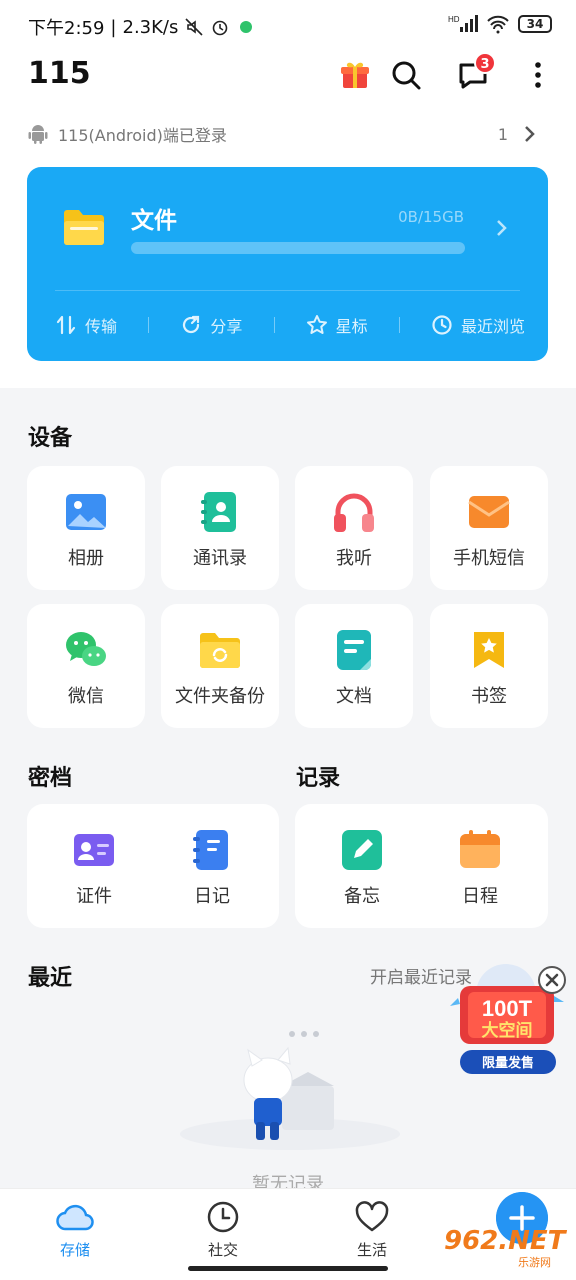 Image resolution: width=576 pixels, height=1280 pixels. I want to click on memo-icon, so click(362, 850).